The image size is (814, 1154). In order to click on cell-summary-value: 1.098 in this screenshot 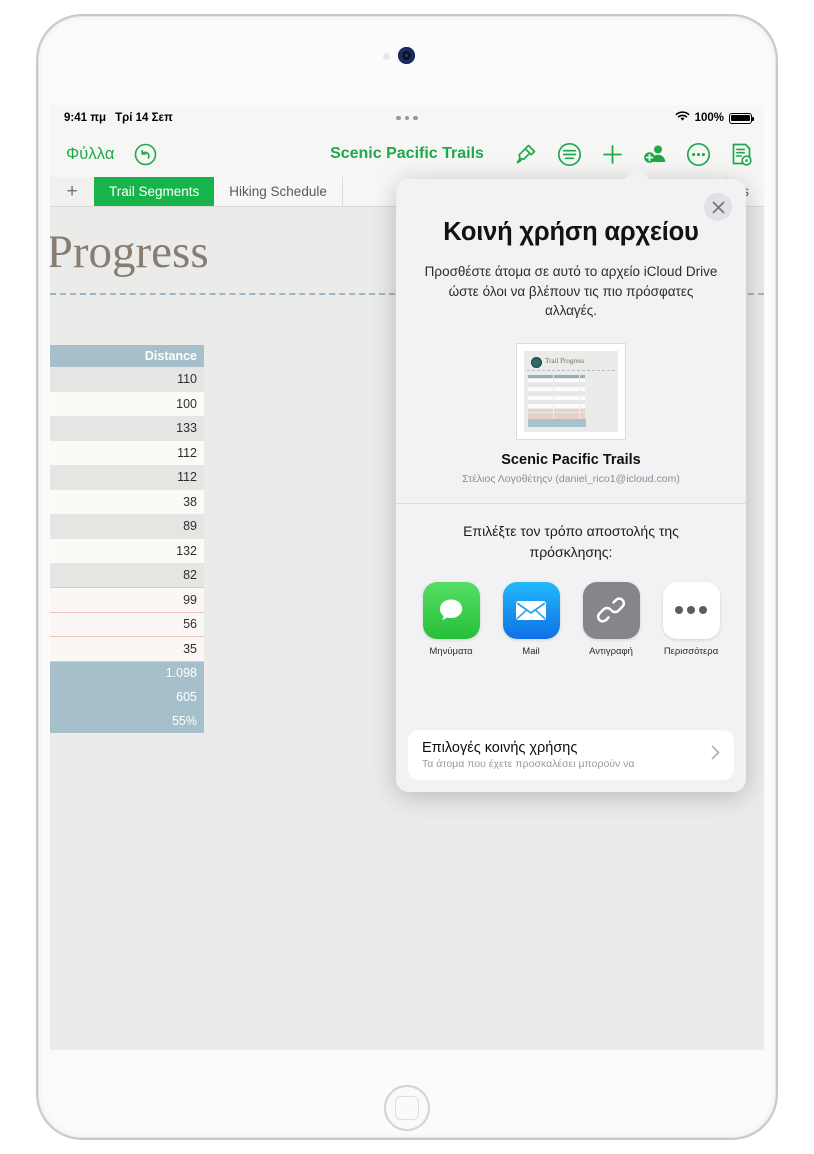, I will do `click(150, 673)`.